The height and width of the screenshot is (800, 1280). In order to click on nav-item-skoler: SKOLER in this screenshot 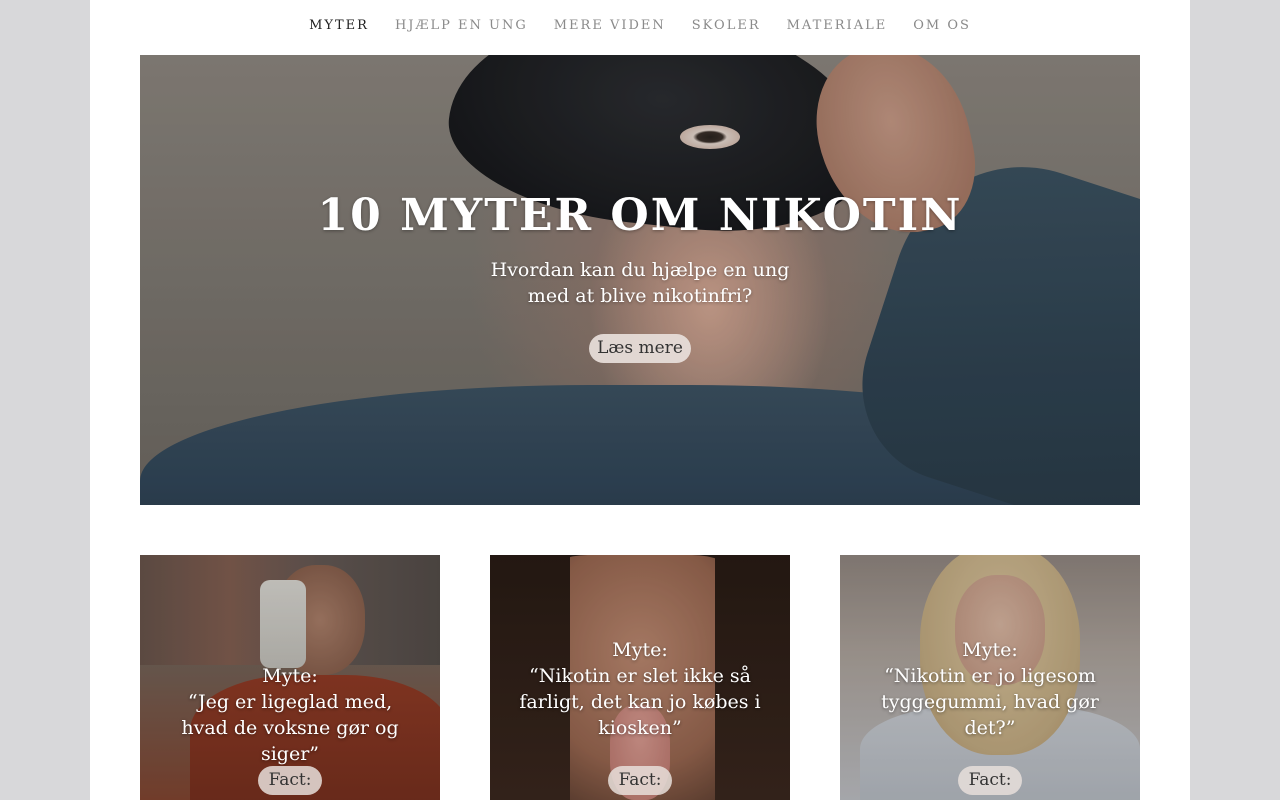, I will do `click(726, 25)`.